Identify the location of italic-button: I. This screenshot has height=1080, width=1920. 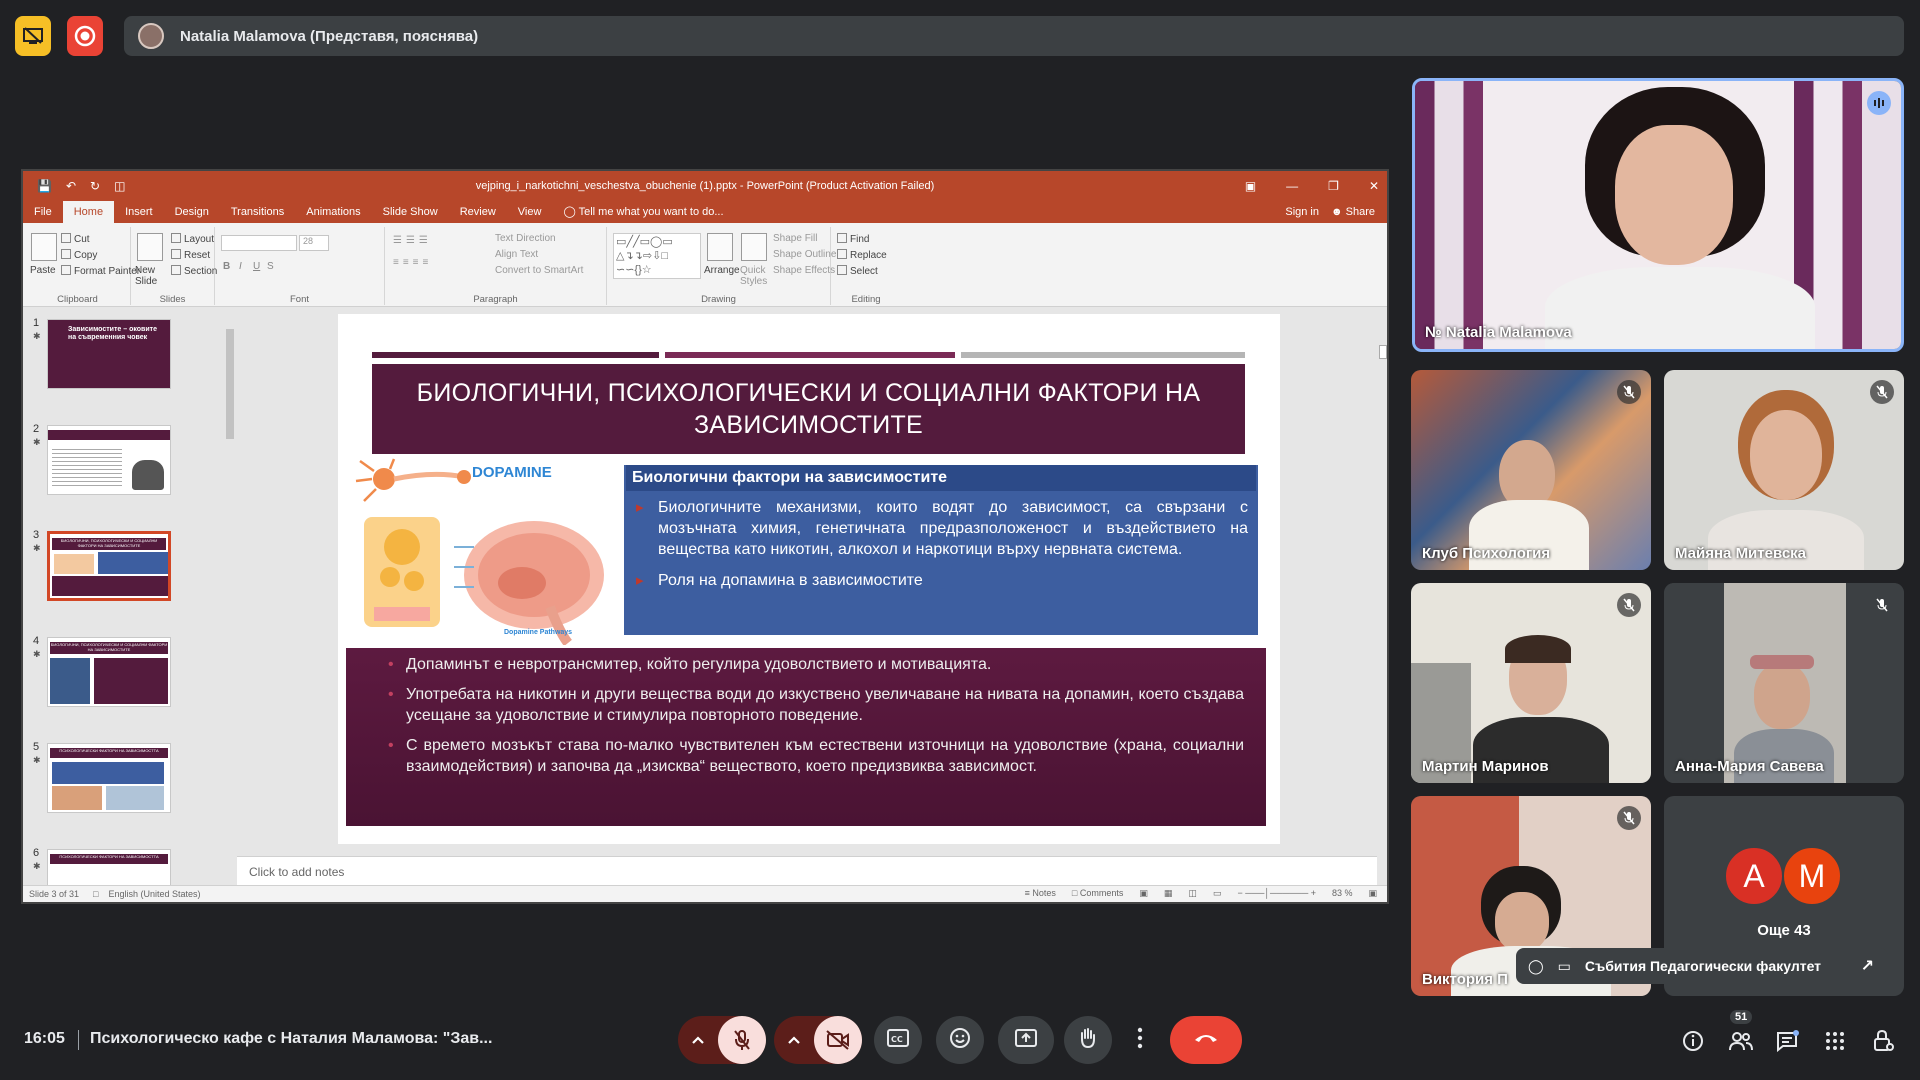
(240, 266).